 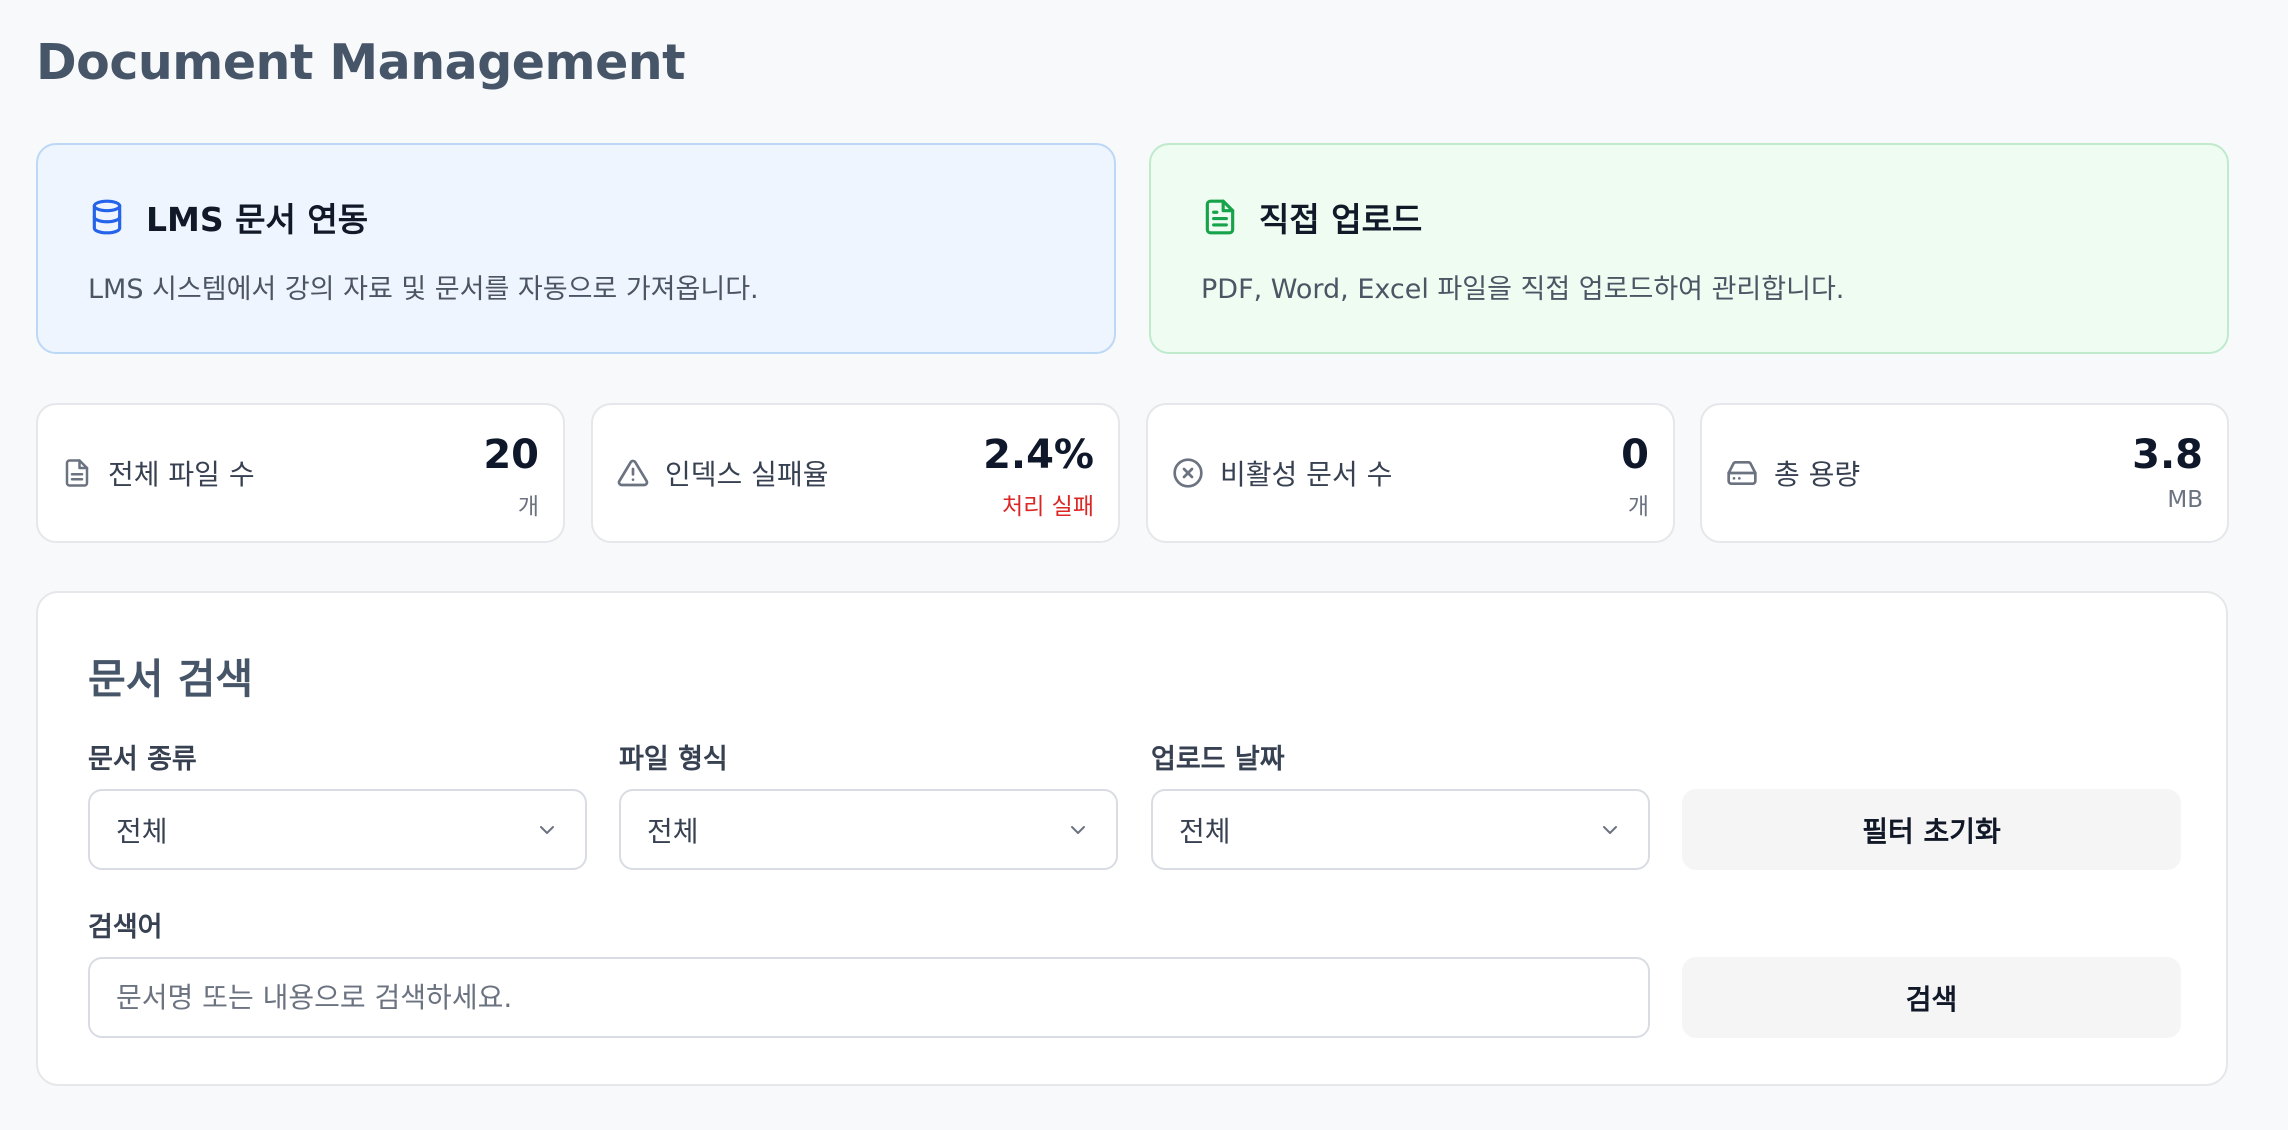 What do you see at coordinates (171, 679) in the screenshot?
I see `search-panel-title: 문서 검색` at bounding box center [171, 679].